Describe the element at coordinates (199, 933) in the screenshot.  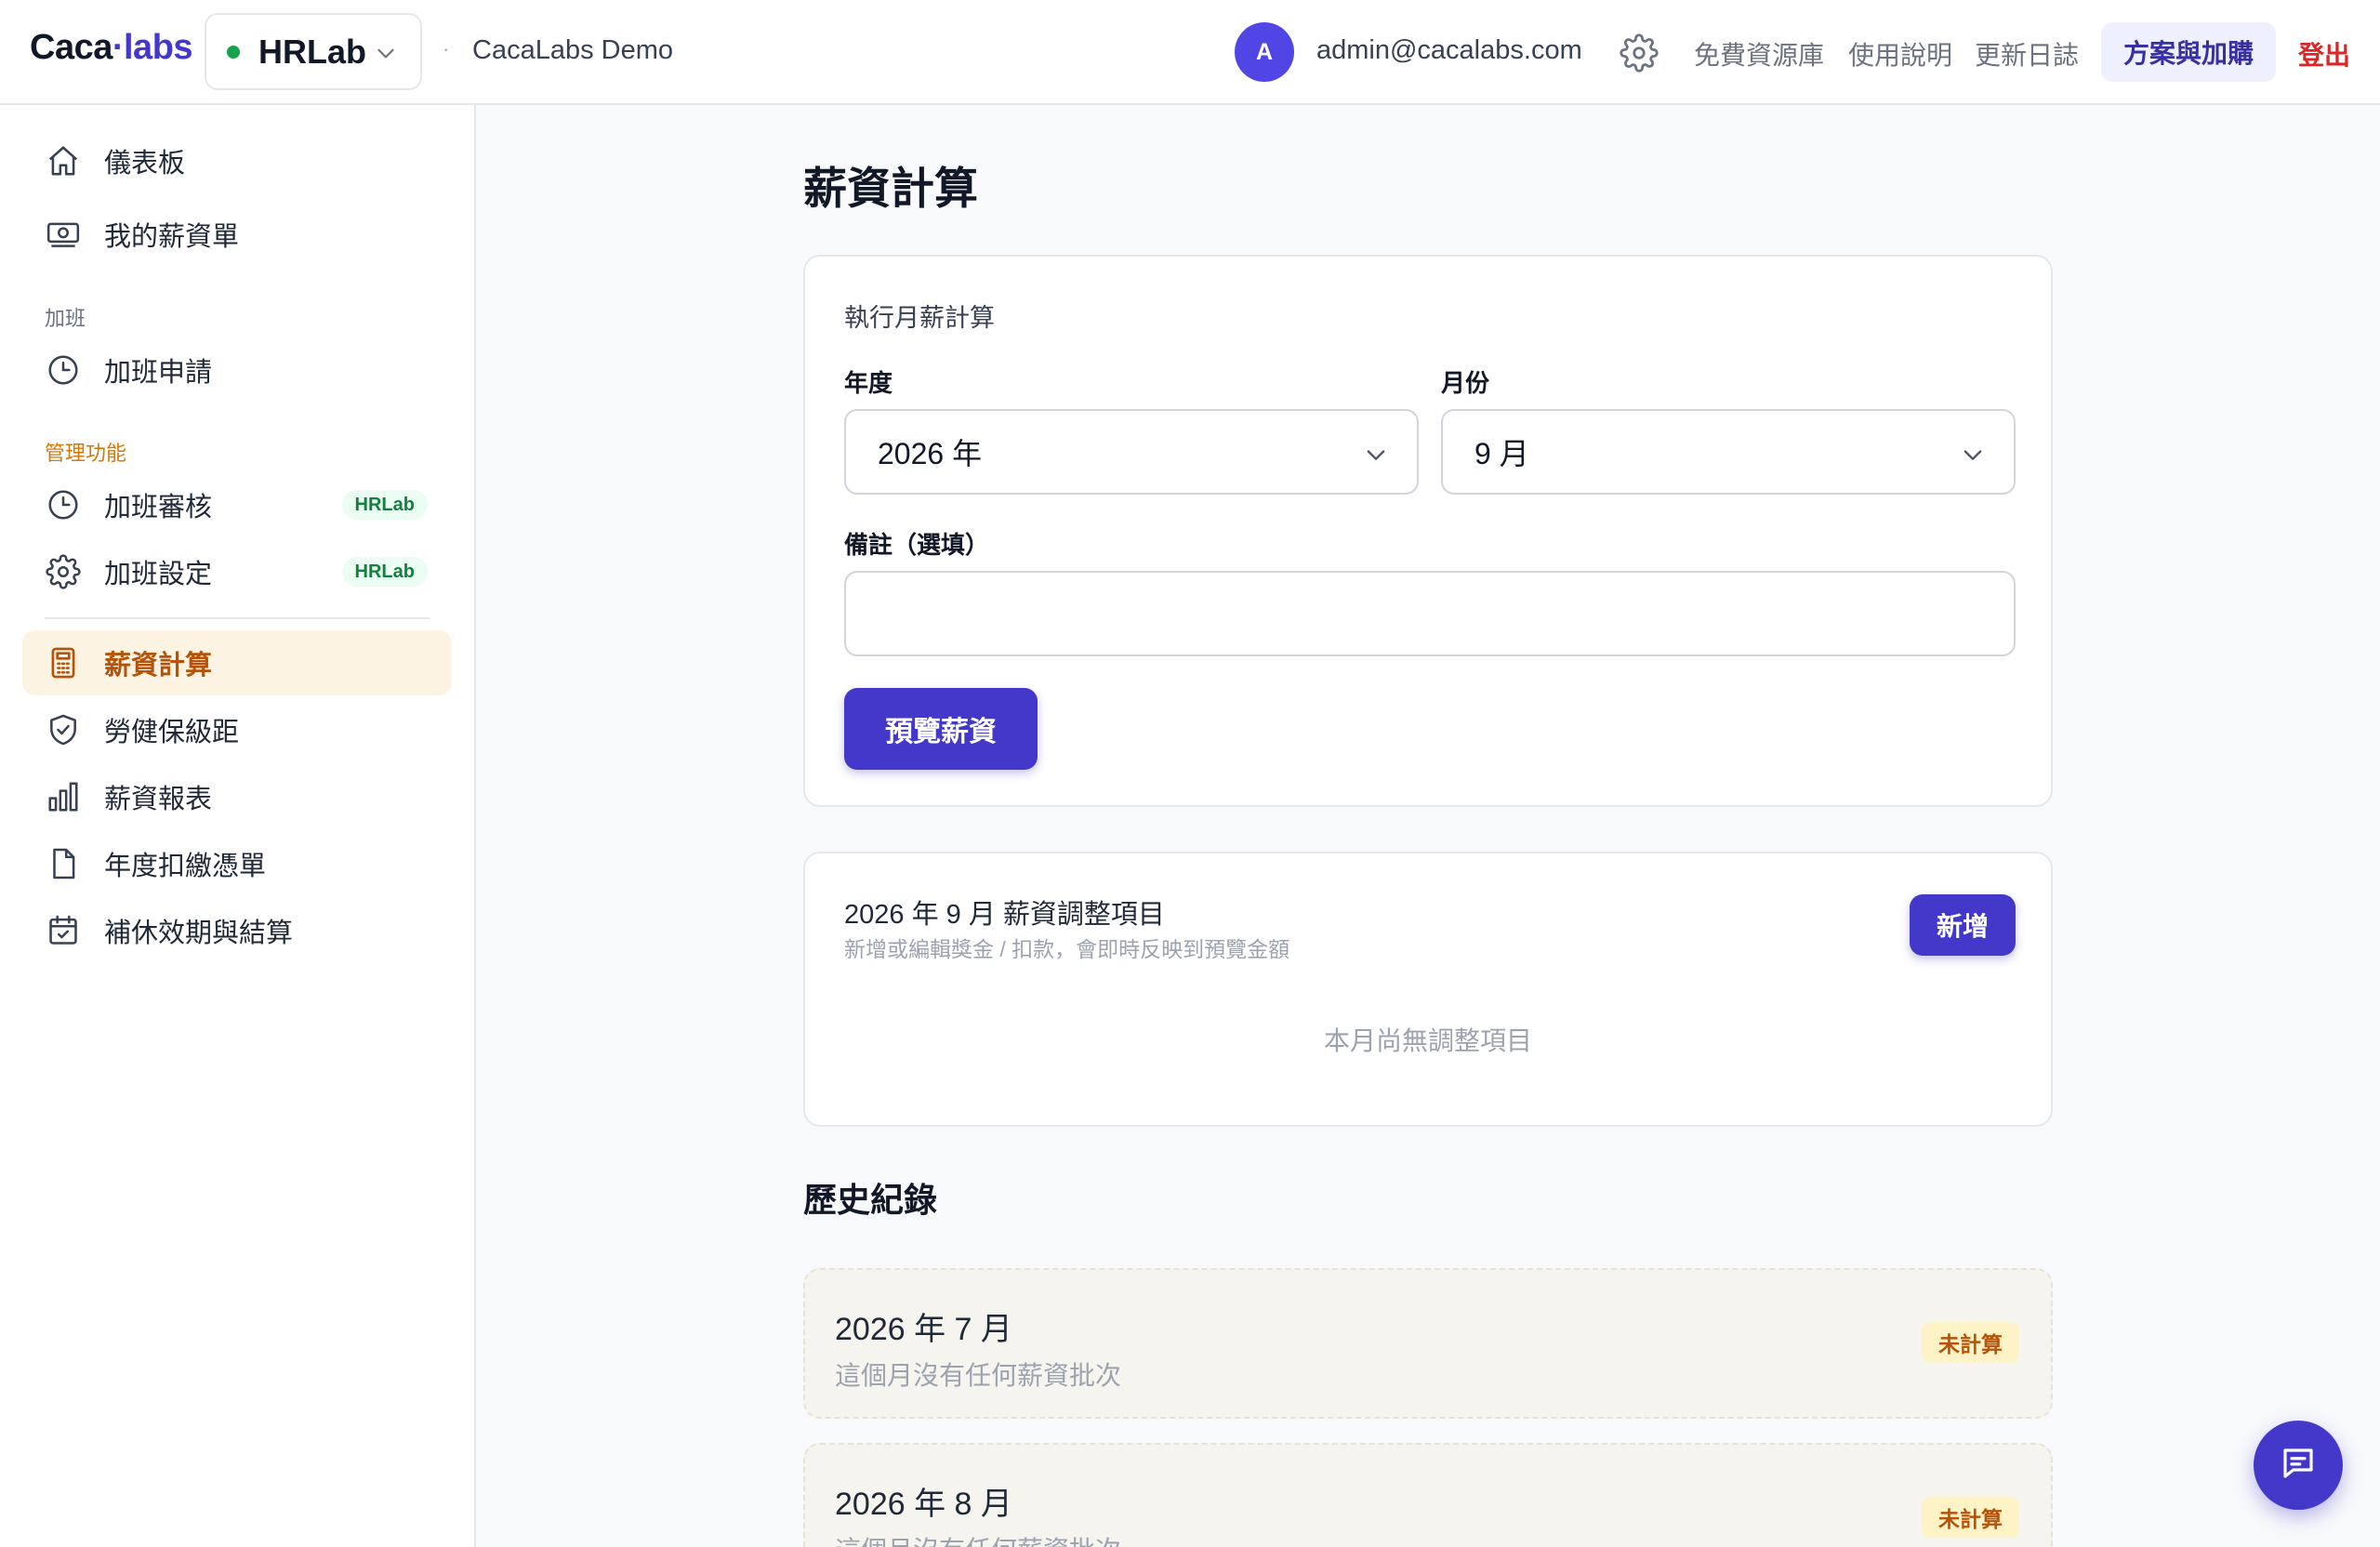
I see `sidebar-item-label: 補休效期與結算` at that location.